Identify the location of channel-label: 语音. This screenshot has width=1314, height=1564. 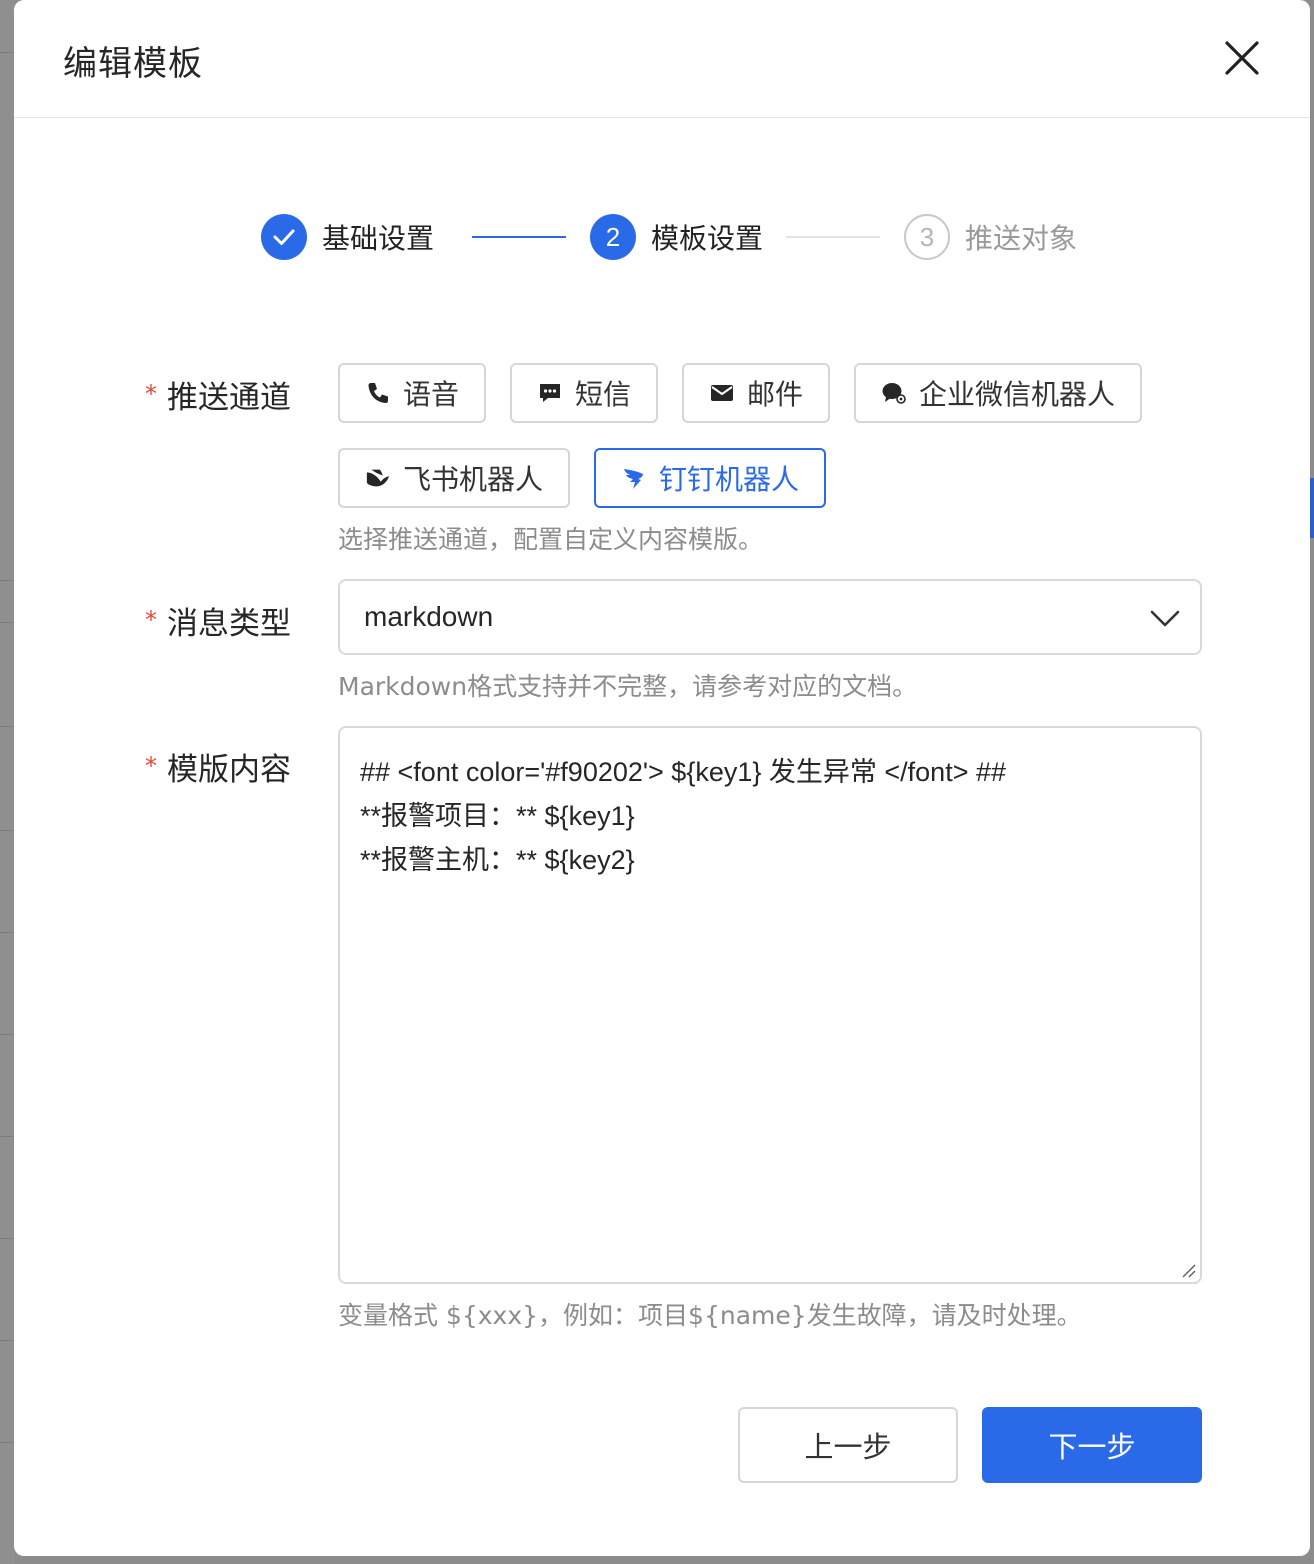
(430, 394).